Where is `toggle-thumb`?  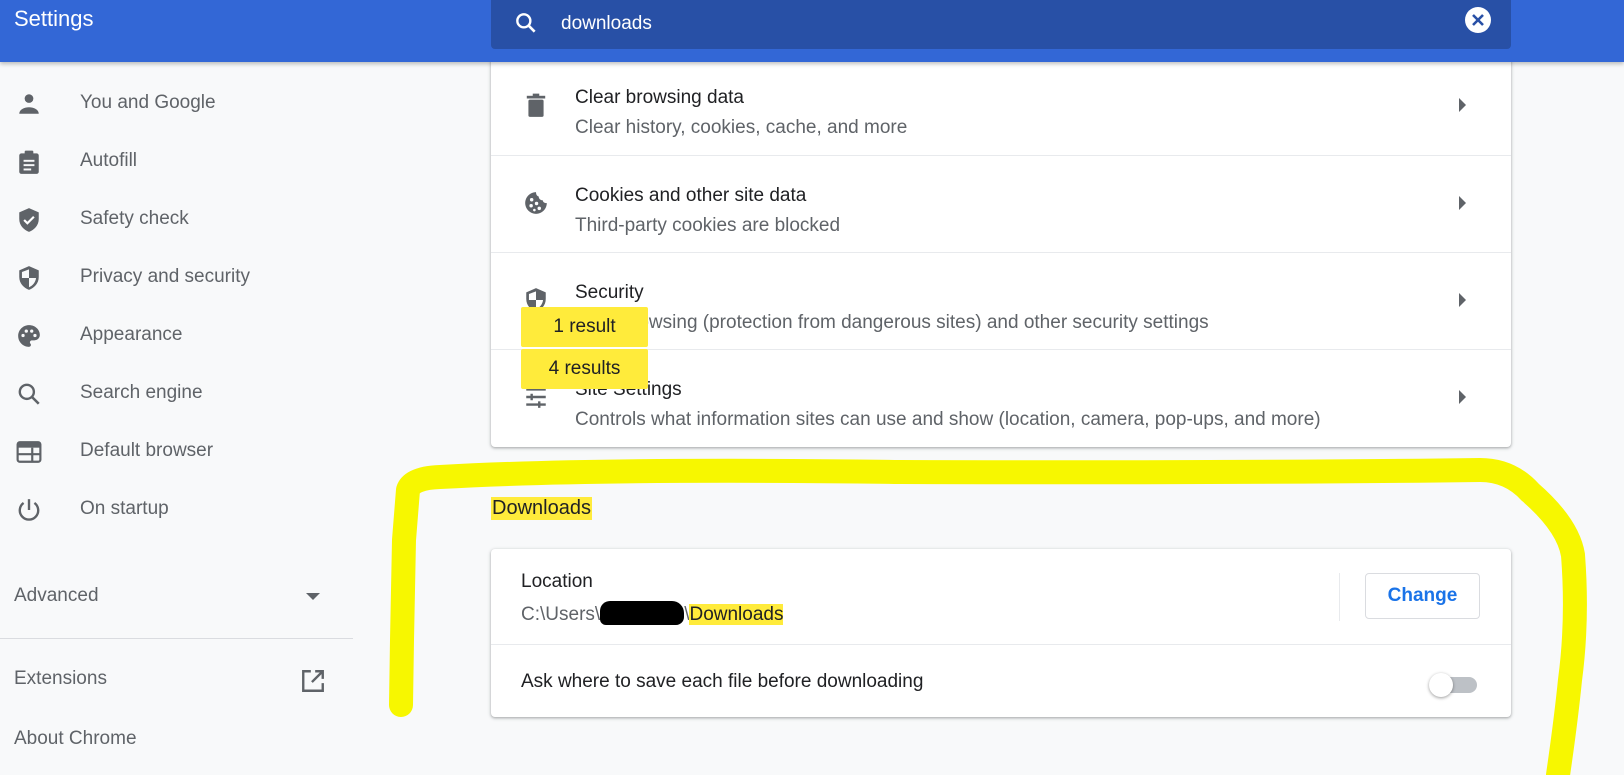
toggle-thumb is located at coordinates (1441, 685).